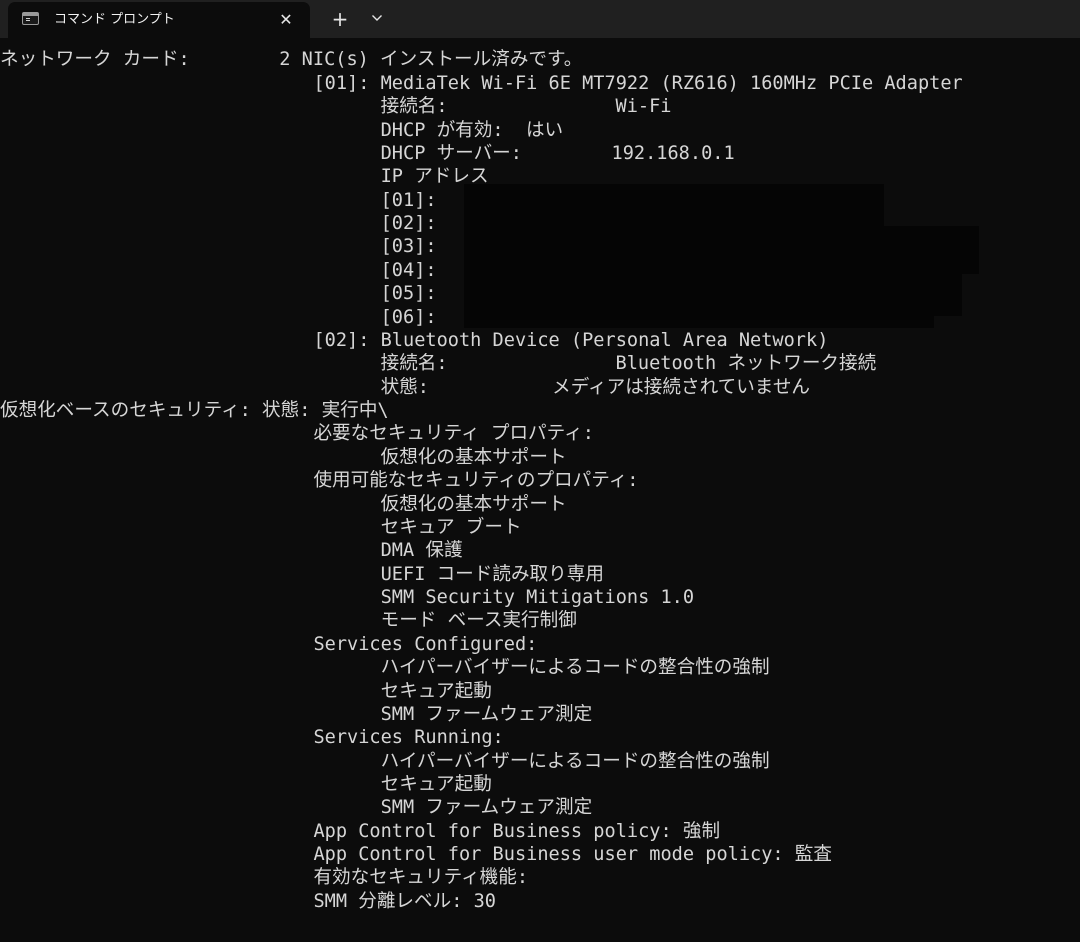 The height and width of the screenshot is (942, 1080). What do you see at coordinates (288, 620) in the screenshot?
I see `console-line: モード ベース実行制御` at bounding box center [288, 620].